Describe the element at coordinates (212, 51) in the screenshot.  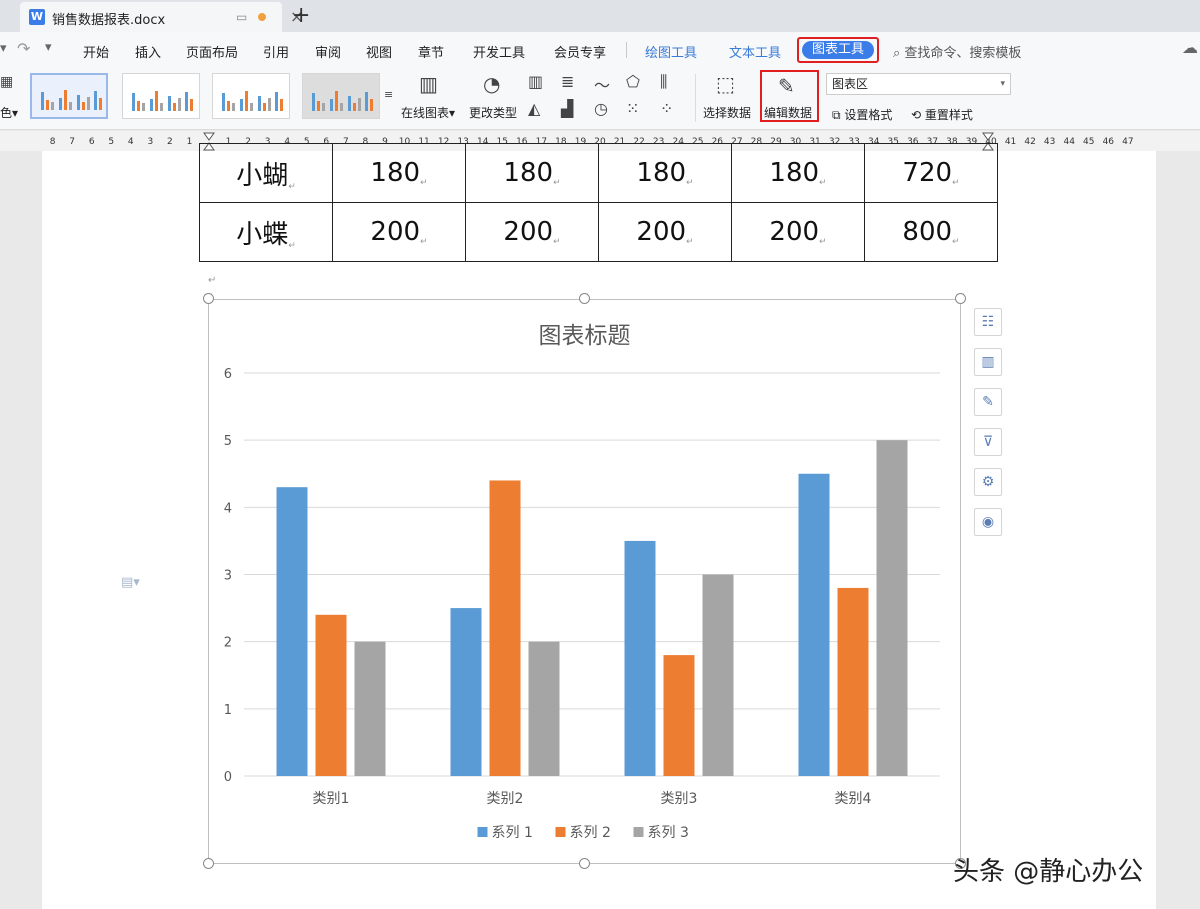
I see `menu-item-page-layout: 页面布局` at that location.